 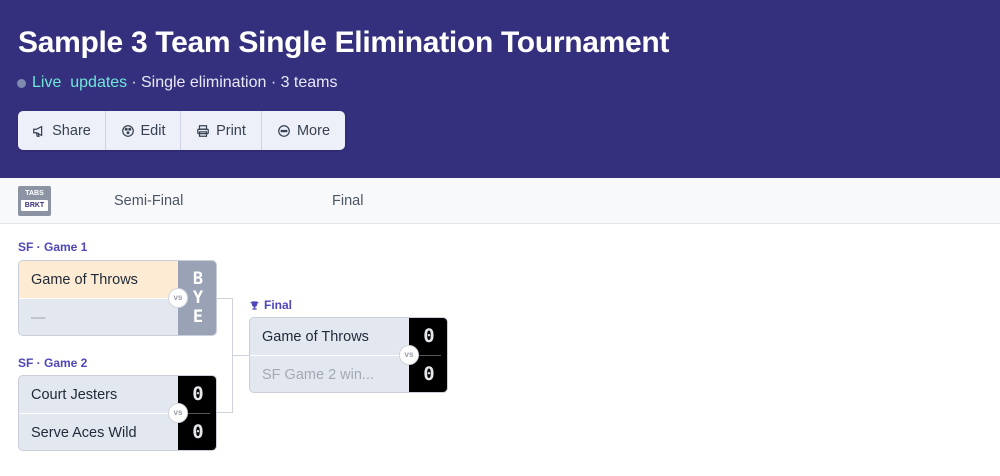 I want to click on edit-button: Edit, so click(x=143, y=130).